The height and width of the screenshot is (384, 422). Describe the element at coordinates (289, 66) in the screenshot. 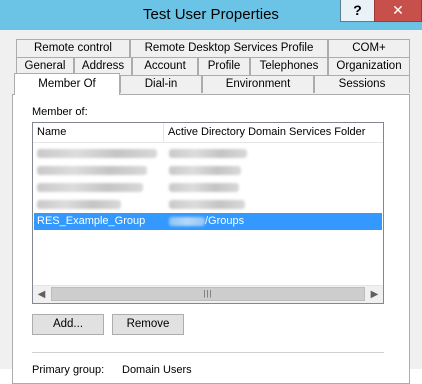

I see `tab-telephones: Telephones` at that location.